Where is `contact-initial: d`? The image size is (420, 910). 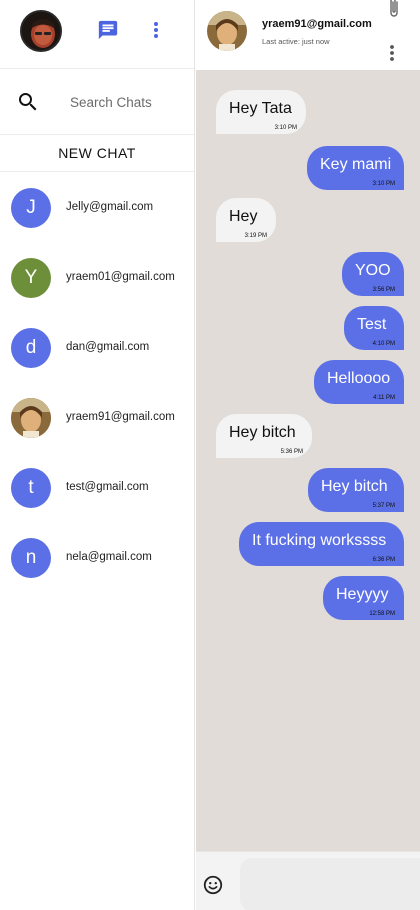 contact-initial: d is located at coordinates (31, 347).